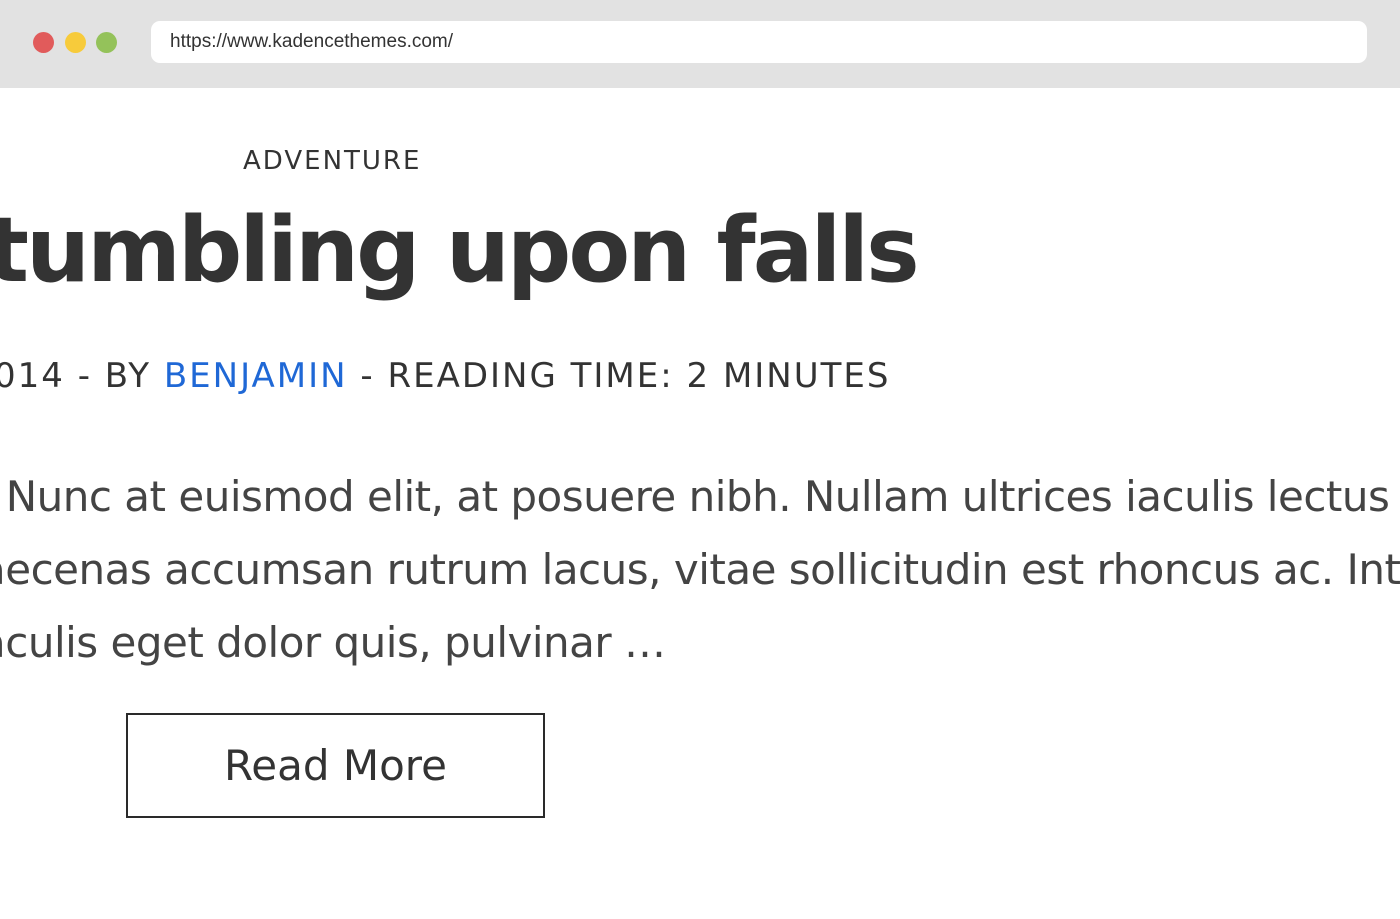  I want to click on browser-toolbar: https://www.kadencethemes.com/, so click(700, 44).